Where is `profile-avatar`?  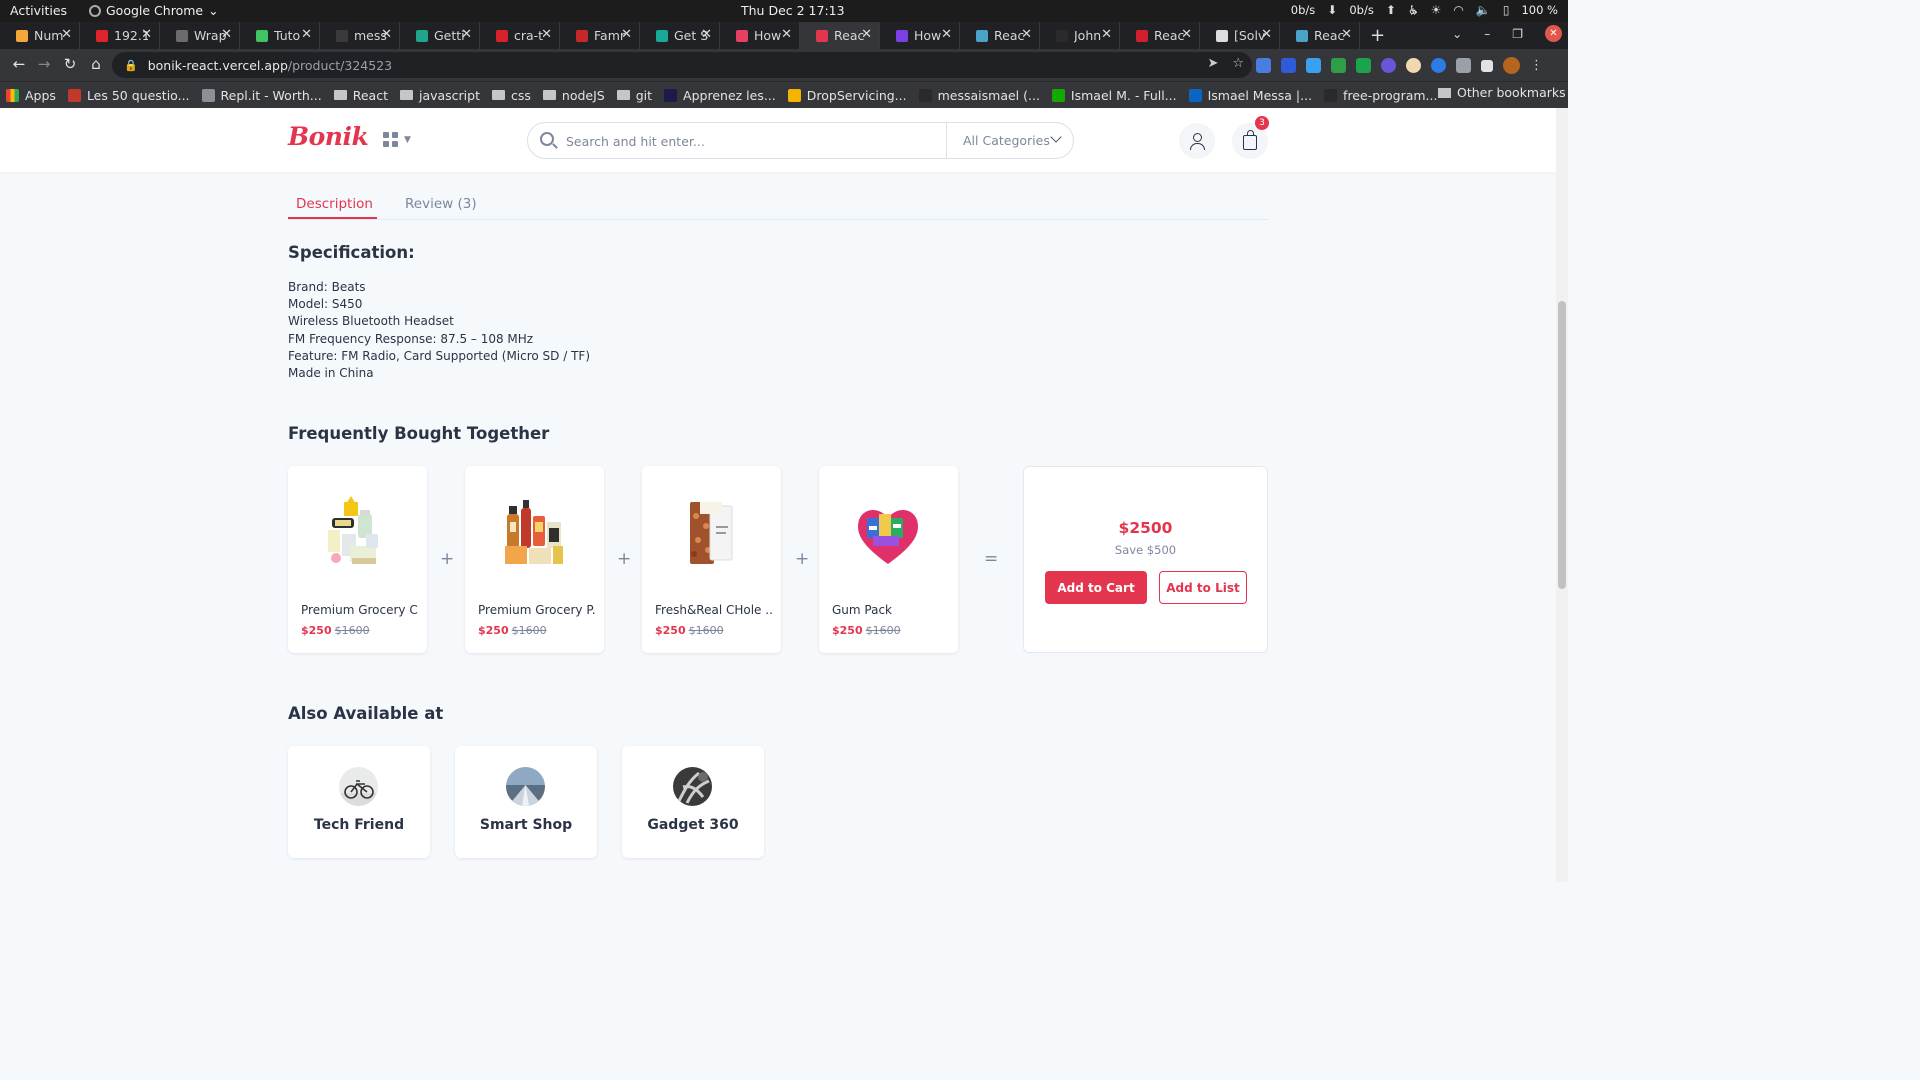
profile-avatar is located at coordinates (1511, 65).